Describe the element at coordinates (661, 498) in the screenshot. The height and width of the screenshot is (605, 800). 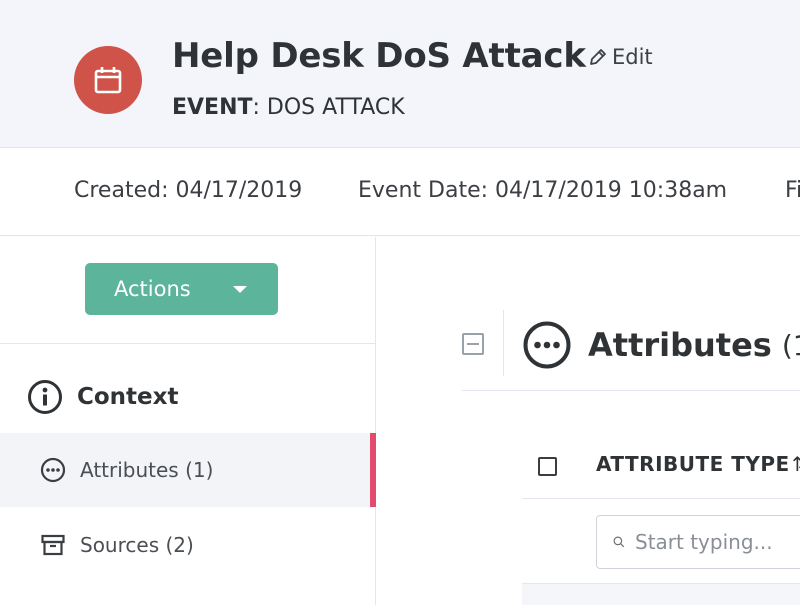
I see `table-header-divider` at that location.